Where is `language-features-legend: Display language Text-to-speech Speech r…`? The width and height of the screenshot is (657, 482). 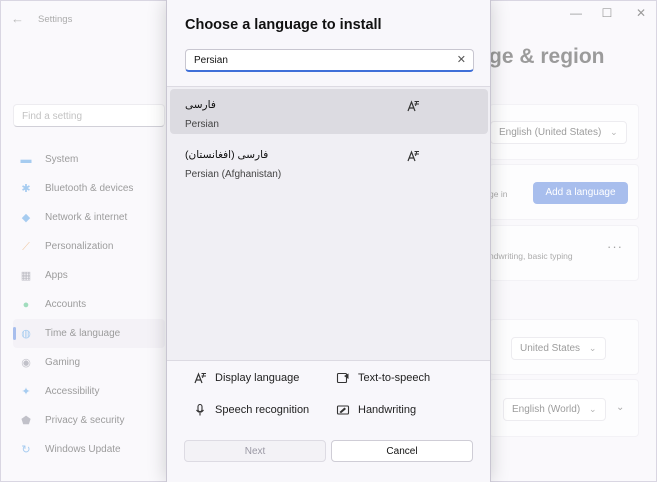
language-features-legend: Display language Text-to-speech Speech r… is located at coordinates (328, 397).